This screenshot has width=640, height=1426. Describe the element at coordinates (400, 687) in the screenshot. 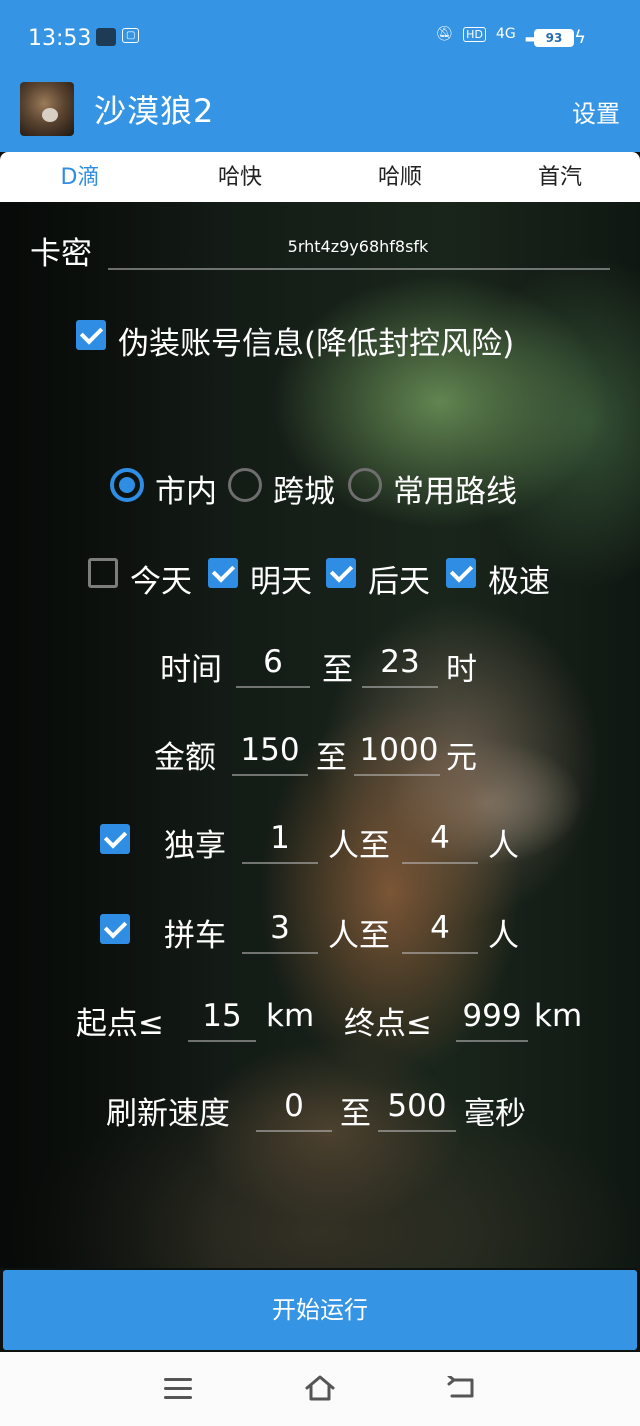

I see `time-to-underline` at that location.